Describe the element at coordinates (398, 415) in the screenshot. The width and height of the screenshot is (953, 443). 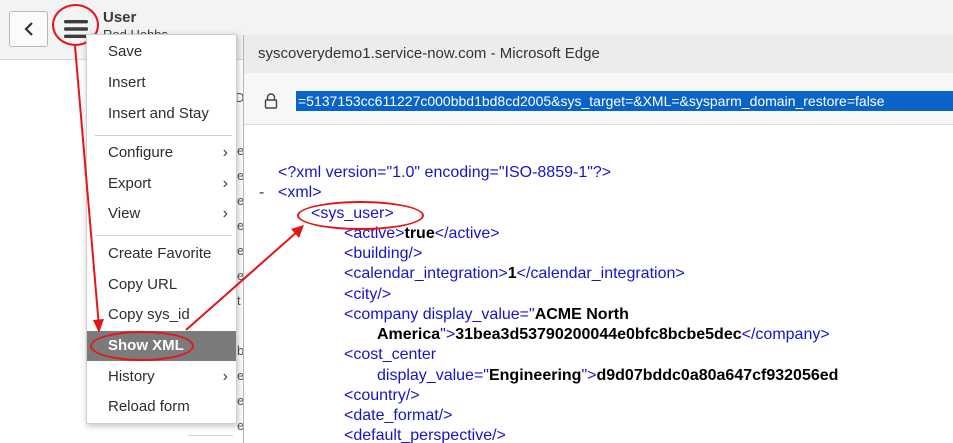
I see `xml-line-date-format: <date_format/>` at that location.